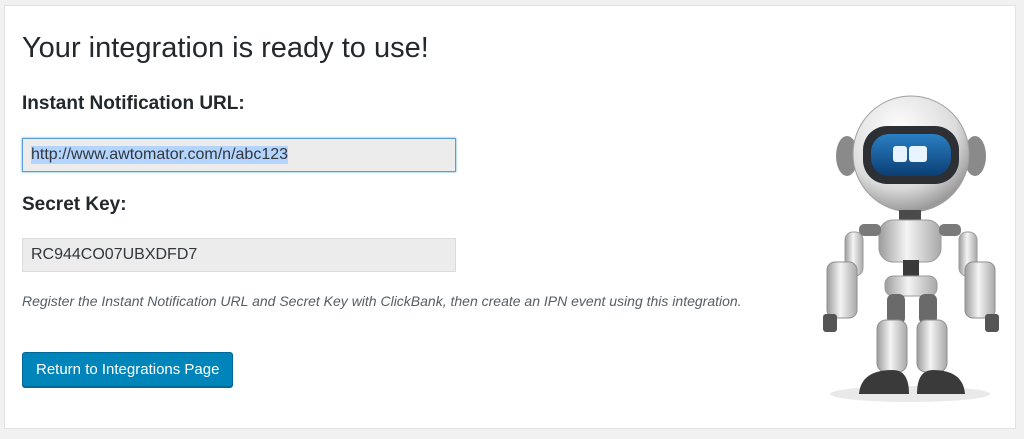 This screenshot has height=439, width=1024. What do you see at coordinates (74, 204) in the screenshot?
I see `secret-key-label: Secret Key:` at bounding box center [74, 204].